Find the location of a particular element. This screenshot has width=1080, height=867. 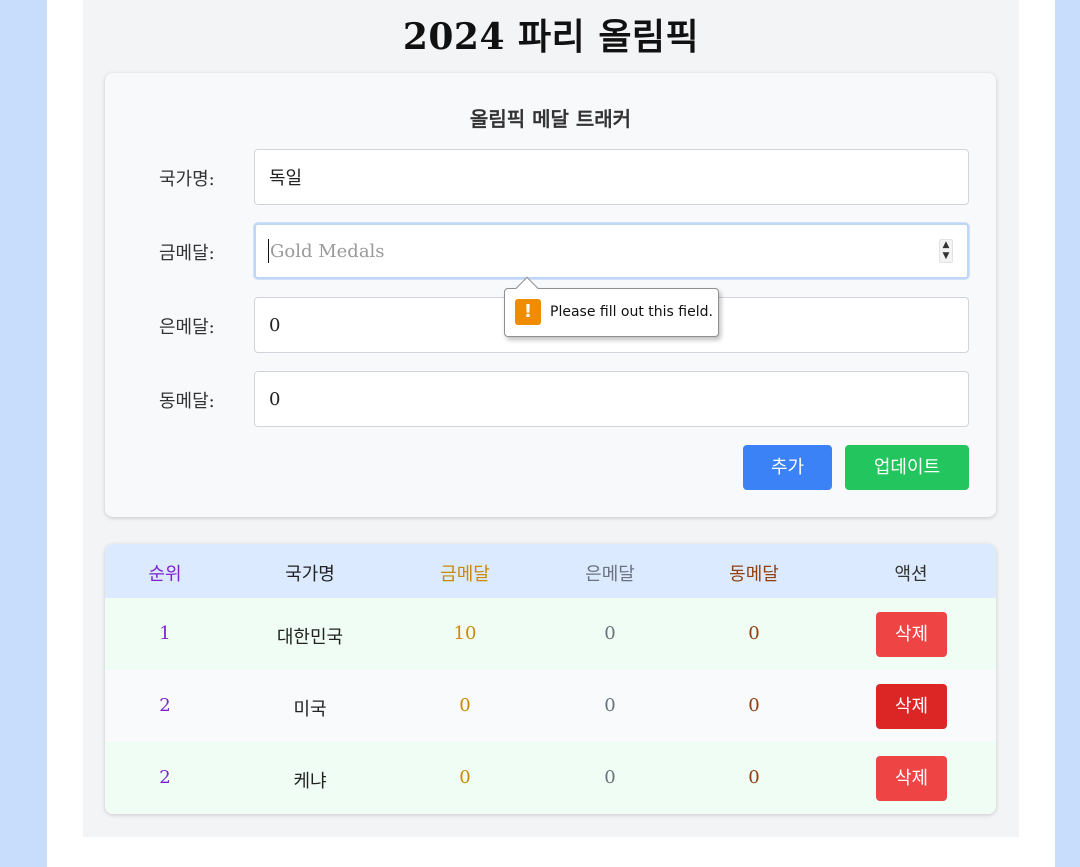

country-label: 국가명: is located at coordinates (187, 179).